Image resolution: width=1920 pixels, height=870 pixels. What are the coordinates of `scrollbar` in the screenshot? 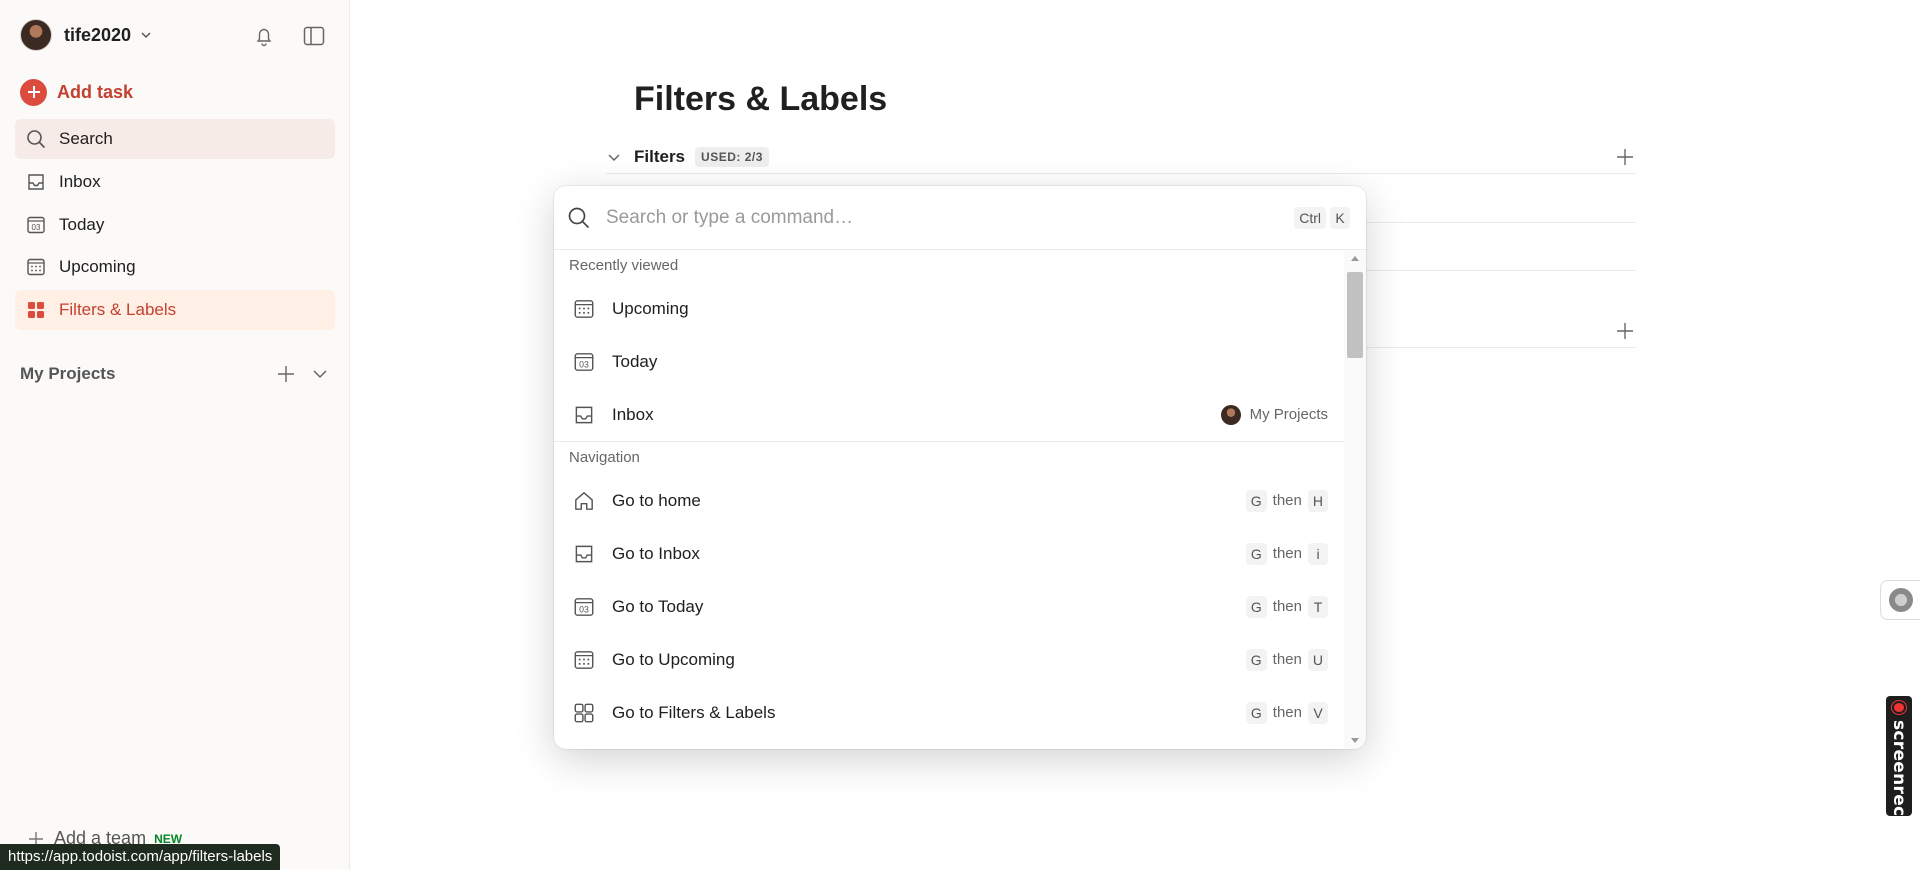 It's located at (1355, 499).